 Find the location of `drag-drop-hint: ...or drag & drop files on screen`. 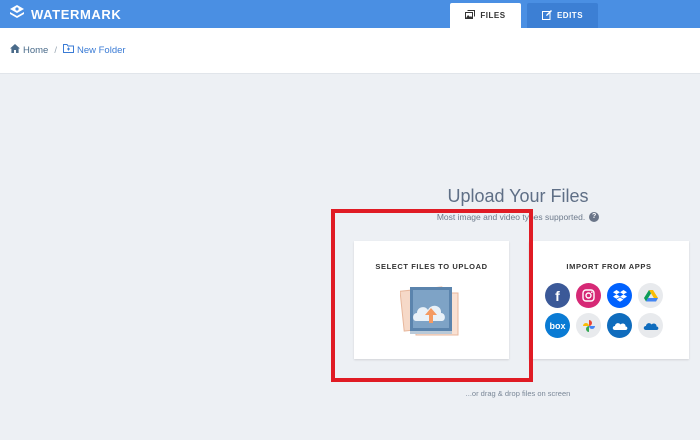

drag-drop-hint: ...or drag & drop files on screen is located at coordinates (518, 393).